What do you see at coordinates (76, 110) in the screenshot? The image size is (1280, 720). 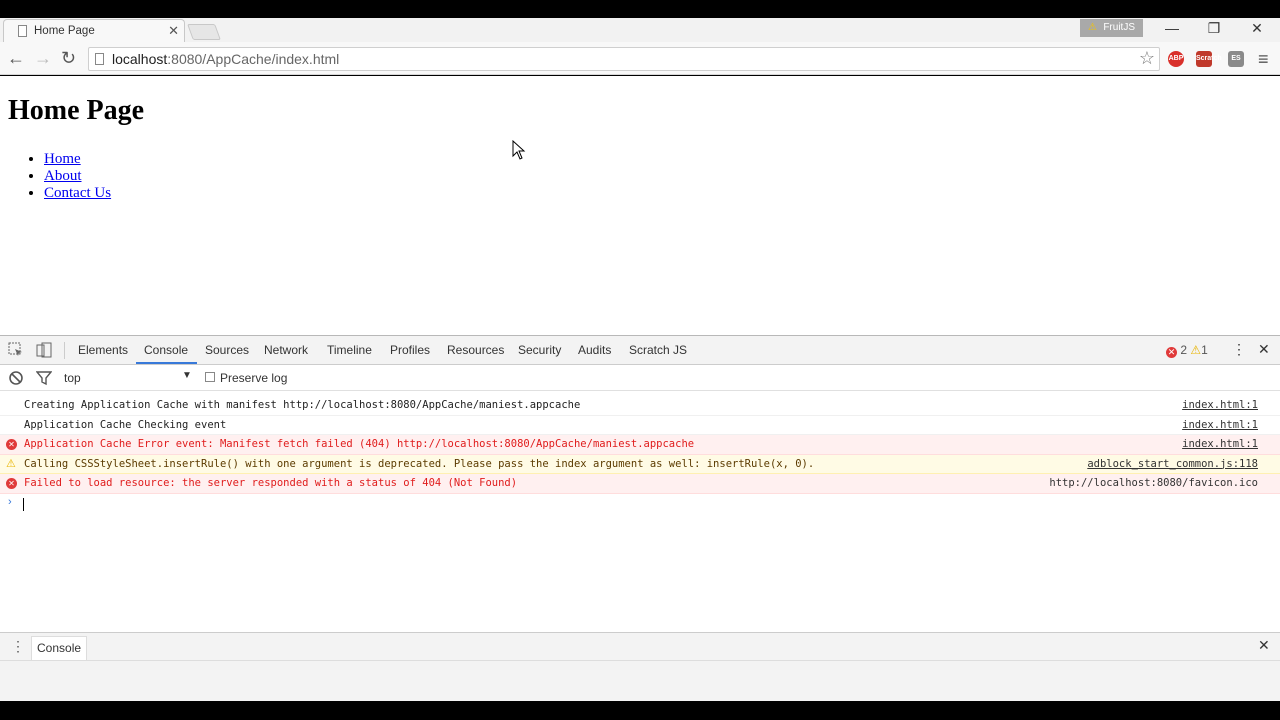 I see `page-heading: Home Page` at bounding box center [76, 110].